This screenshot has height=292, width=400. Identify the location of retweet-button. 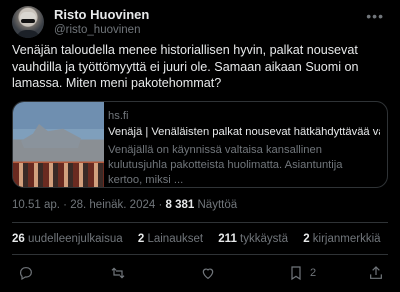
(121, 273).